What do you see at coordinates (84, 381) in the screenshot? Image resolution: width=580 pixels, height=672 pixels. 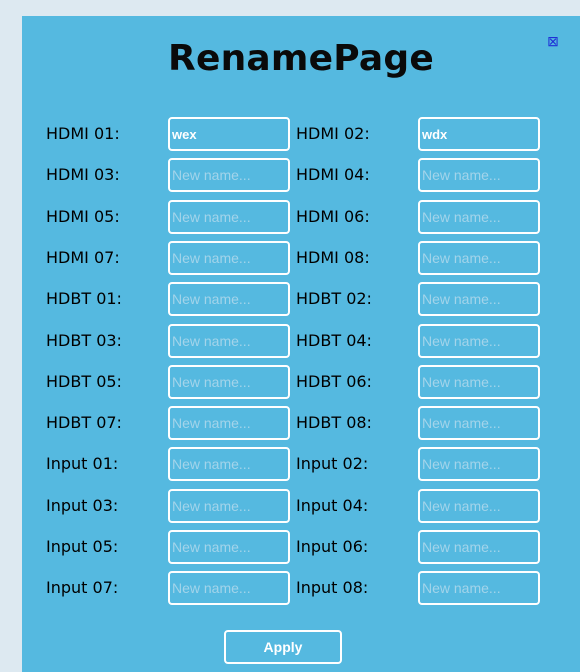 I see `label-hdbt-05: HDBT 05:` at bounding box center [84, 381].